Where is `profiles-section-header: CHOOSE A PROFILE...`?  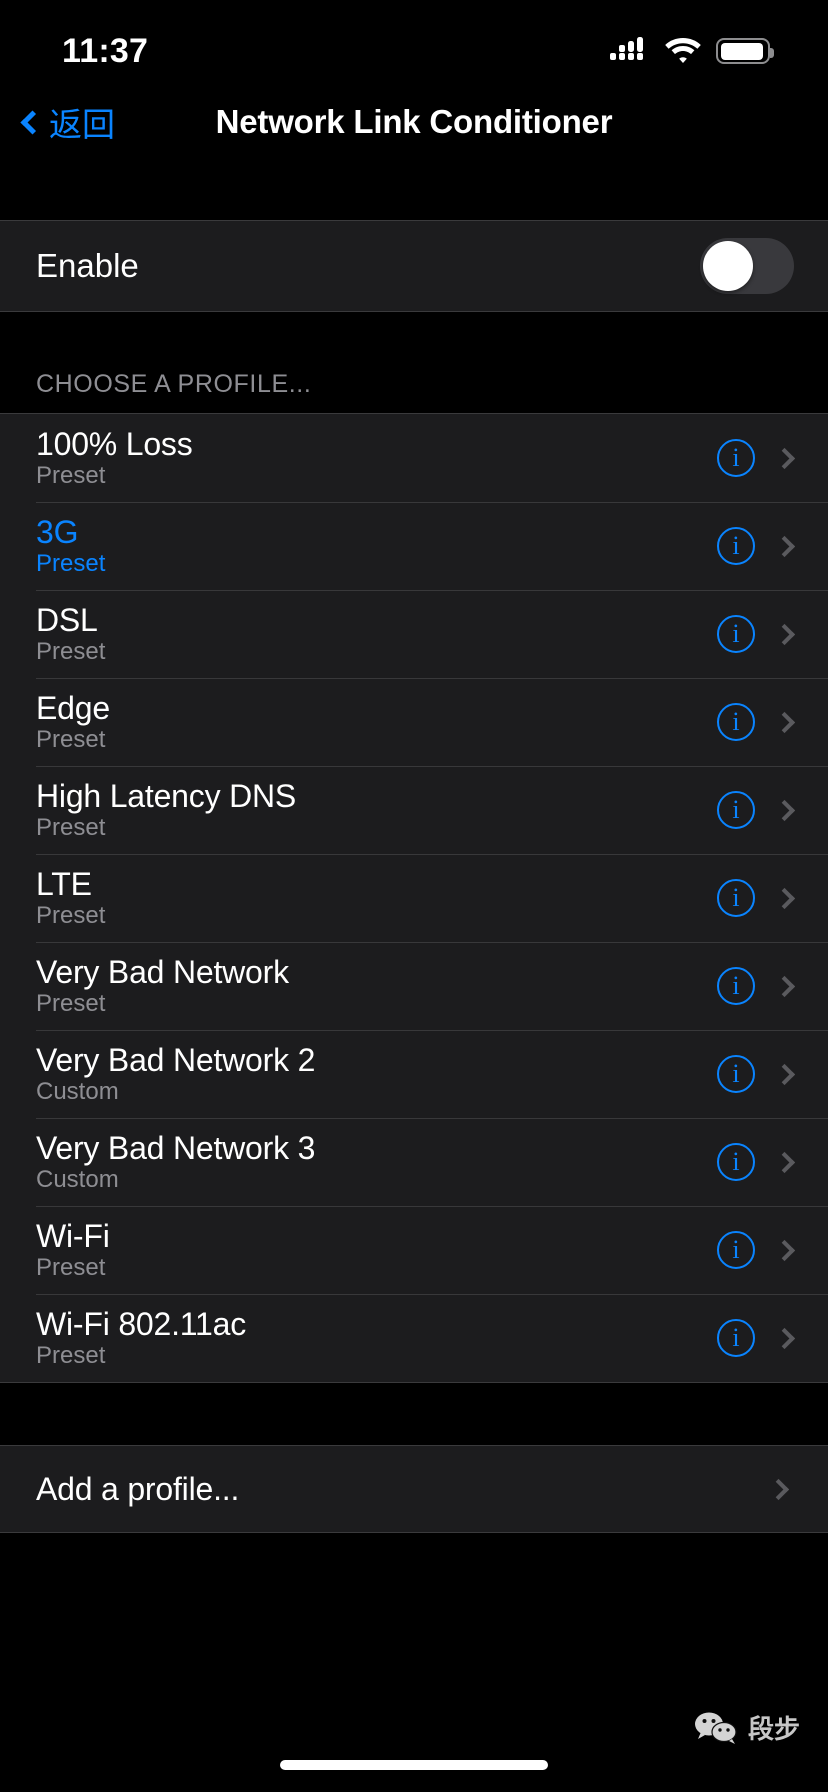 profiles-section-header: CHOOSE A PROFILE... is located at coordinates (414, 391).